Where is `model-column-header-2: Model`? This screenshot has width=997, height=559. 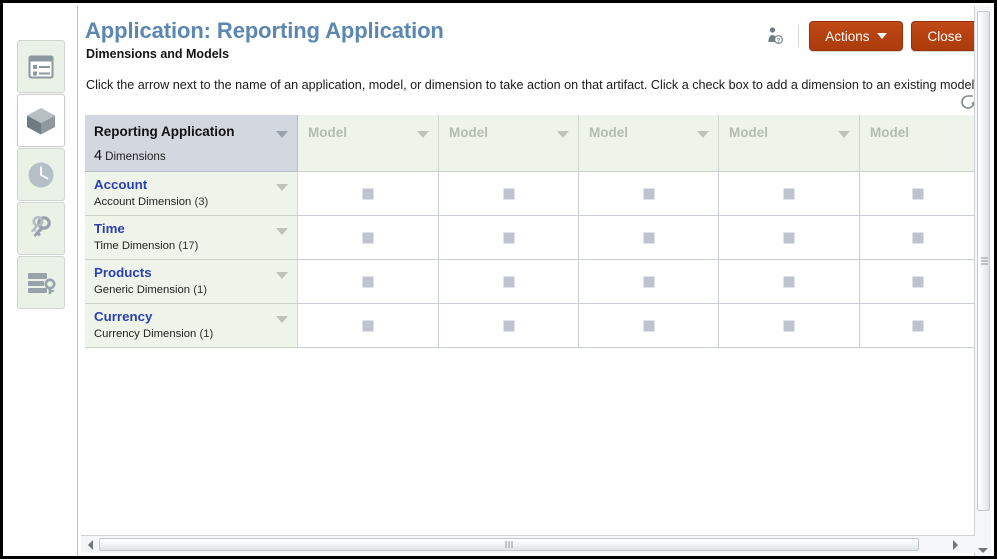
model-column-header-2: Model is located at coordinates (509, 143).